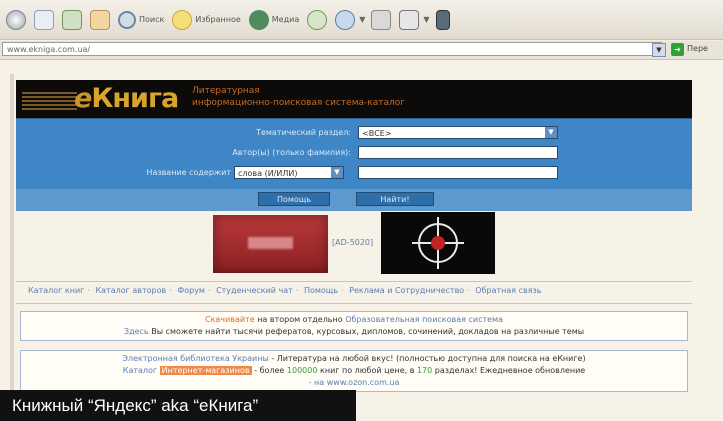 This screenshot has height=421, width=723. I want to click on help-button: Помощь, so click(294, 199).